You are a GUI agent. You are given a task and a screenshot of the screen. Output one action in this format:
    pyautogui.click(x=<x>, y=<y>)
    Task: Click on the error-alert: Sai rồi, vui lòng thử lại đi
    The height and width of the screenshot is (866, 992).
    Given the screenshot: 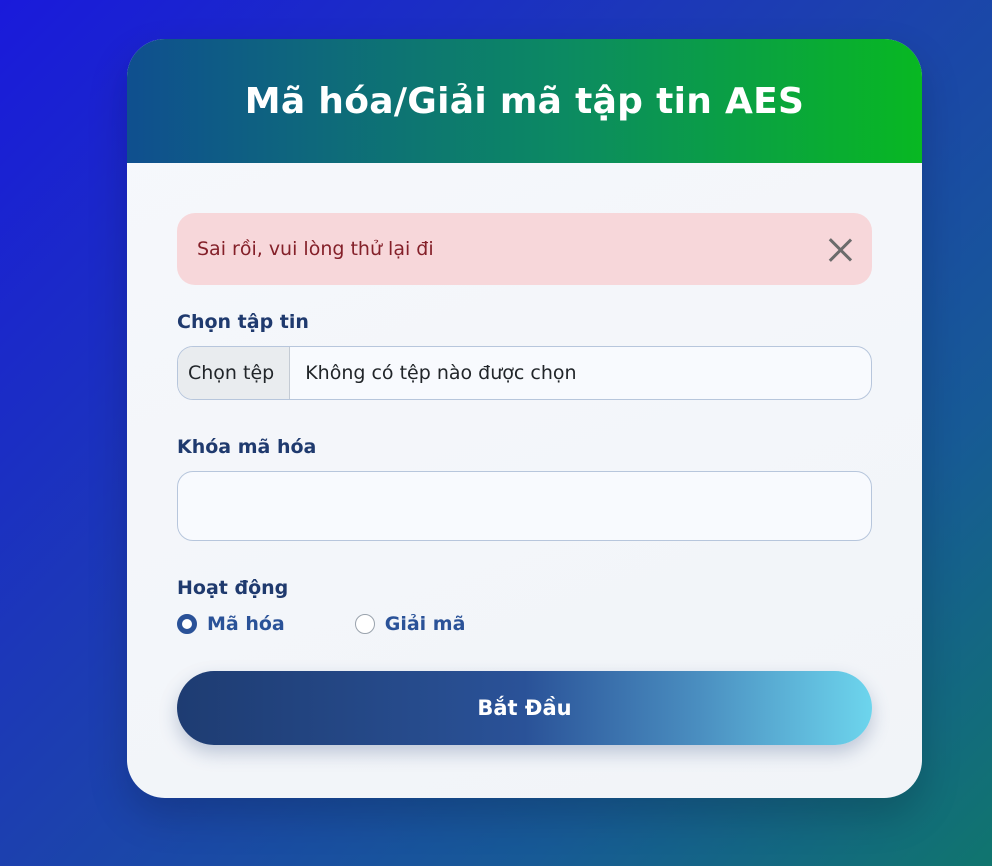 What is the action you would take?
    pyautogui.click(x=524, y=249)
    